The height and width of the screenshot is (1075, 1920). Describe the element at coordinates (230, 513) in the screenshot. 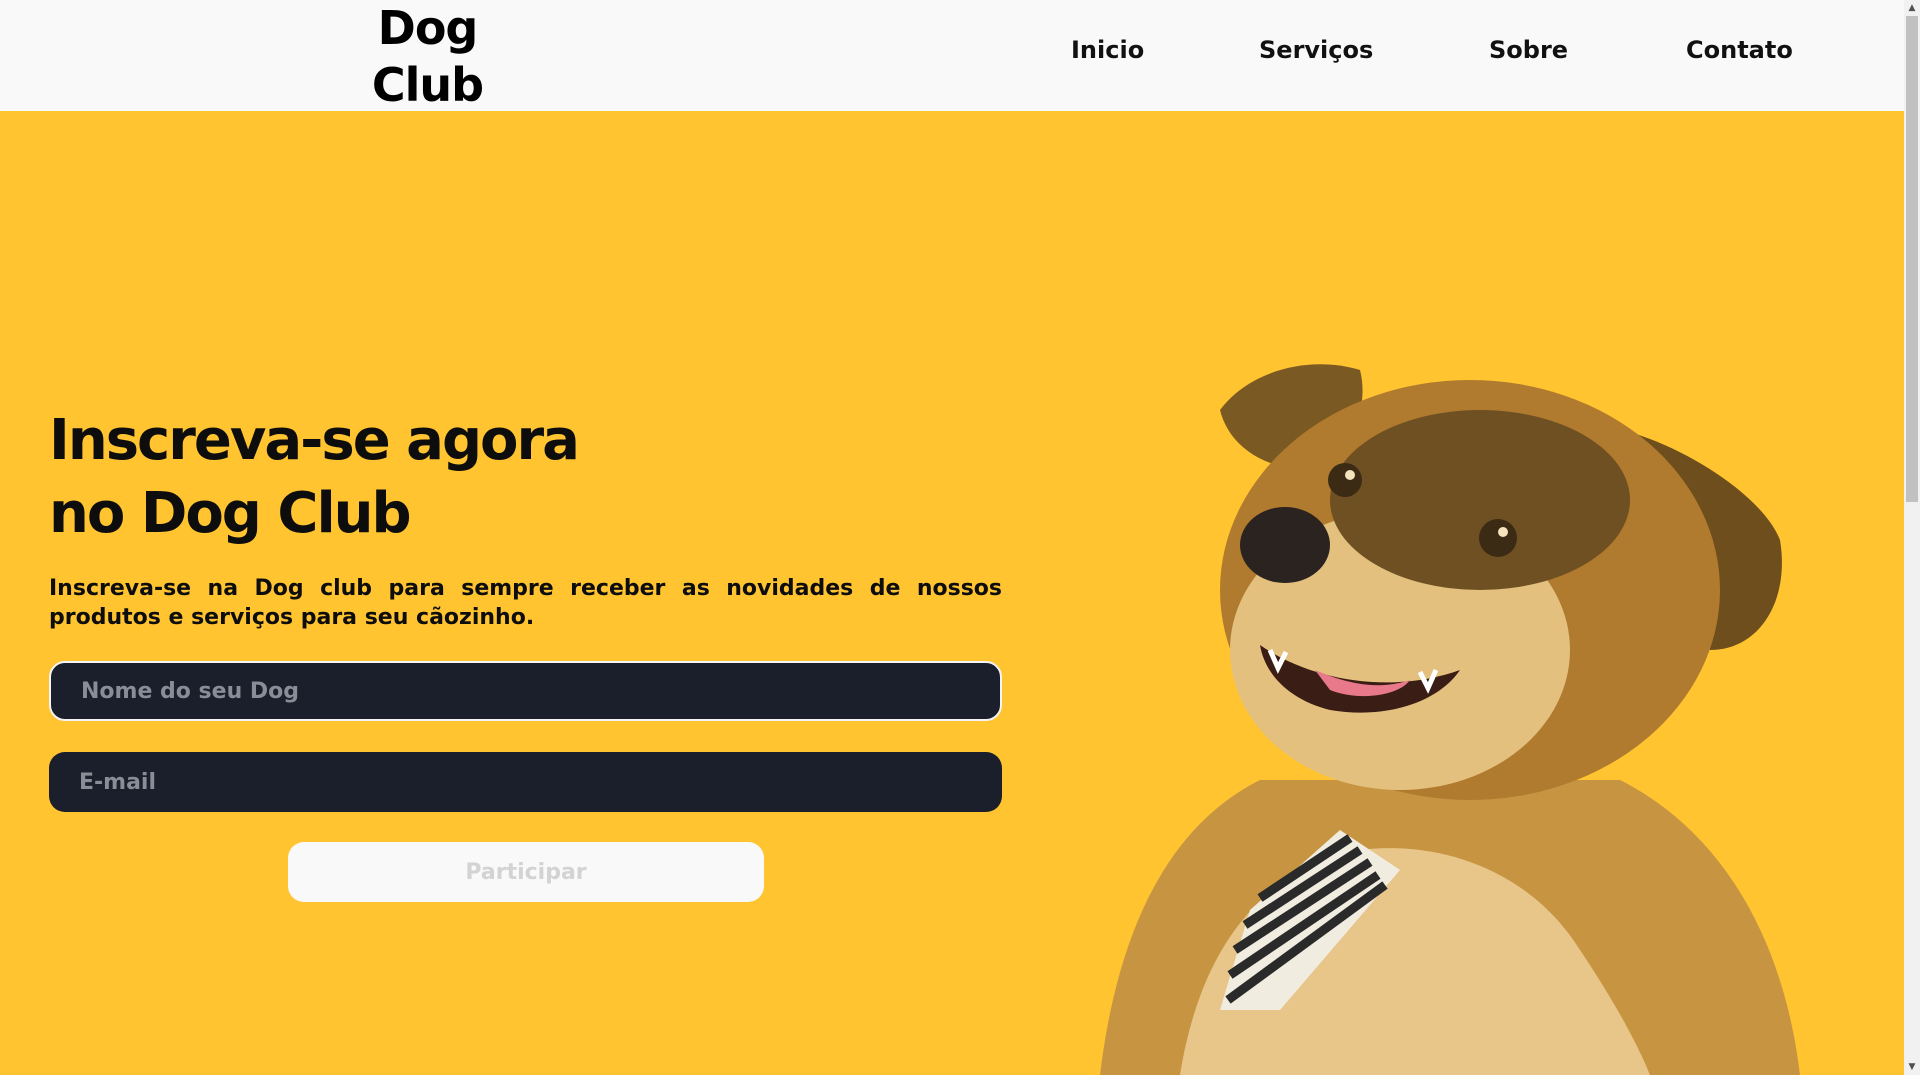

I see `hero-title-line-2: no Dog Club` at that location.